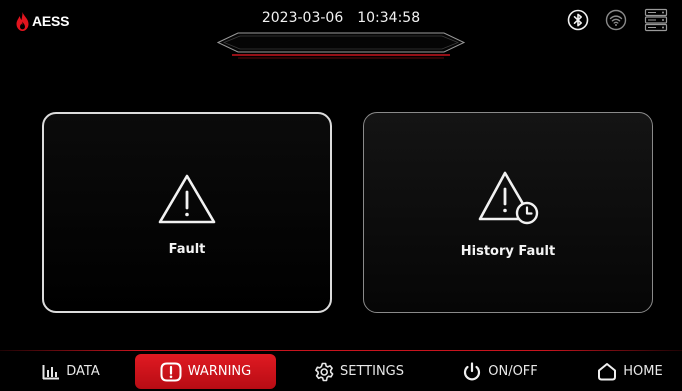 The width and height of the screenshot is (682, 391). I want to click on wifi-icon, so click(616, 20).